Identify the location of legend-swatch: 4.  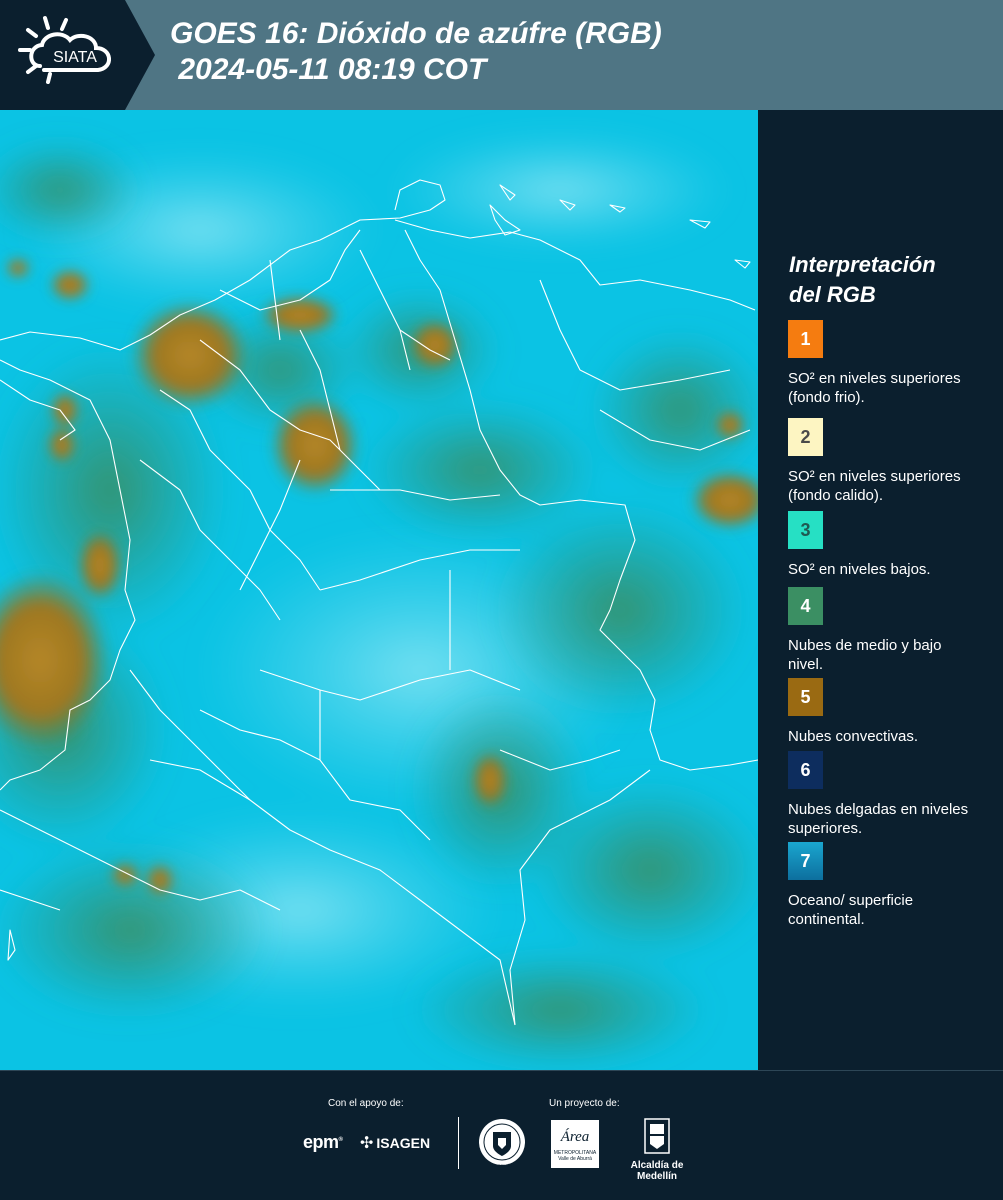
(805, 606).